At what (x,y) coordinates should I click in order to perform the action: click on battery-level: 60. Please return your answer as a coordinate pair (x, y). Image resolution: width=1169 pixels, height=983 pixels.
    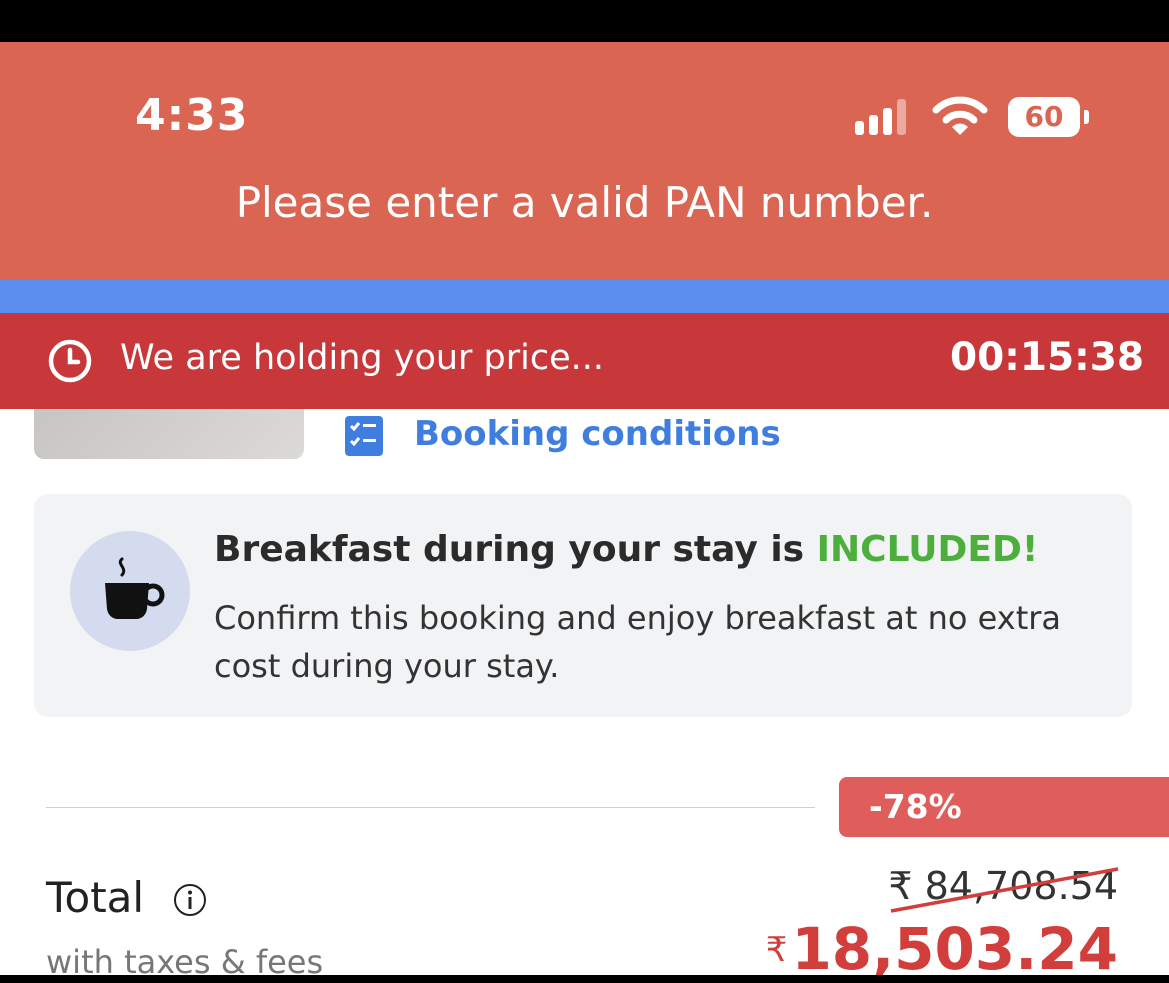
    Looking at the image, I should click on (1044, 116).